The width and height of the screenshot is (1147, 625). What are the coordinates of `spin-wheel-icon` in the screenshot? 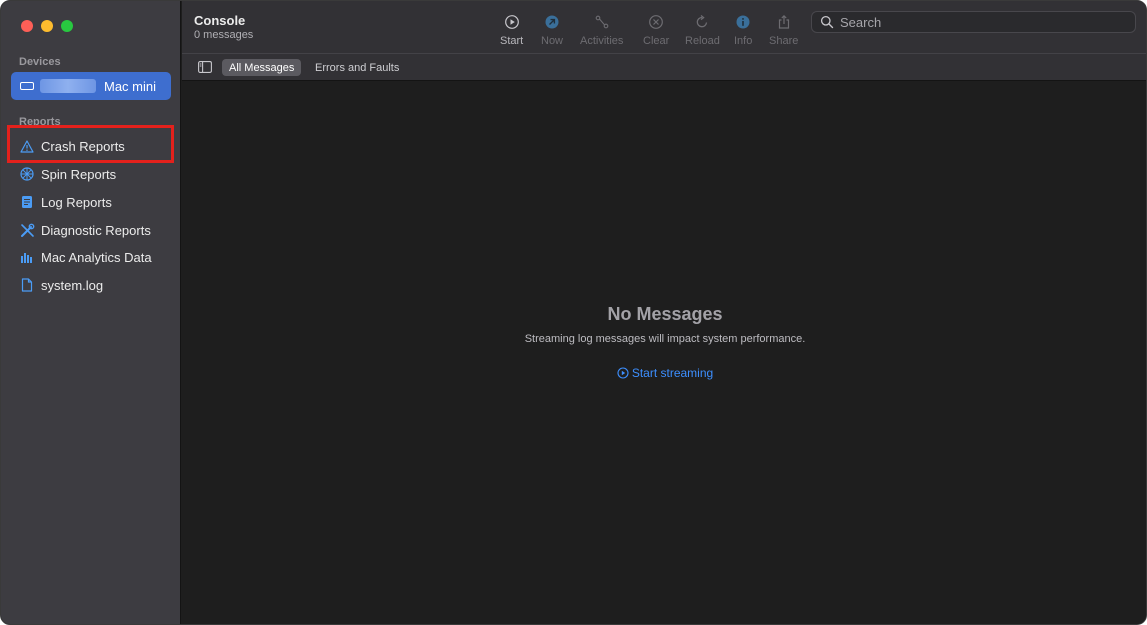 It's located at (27, 174).